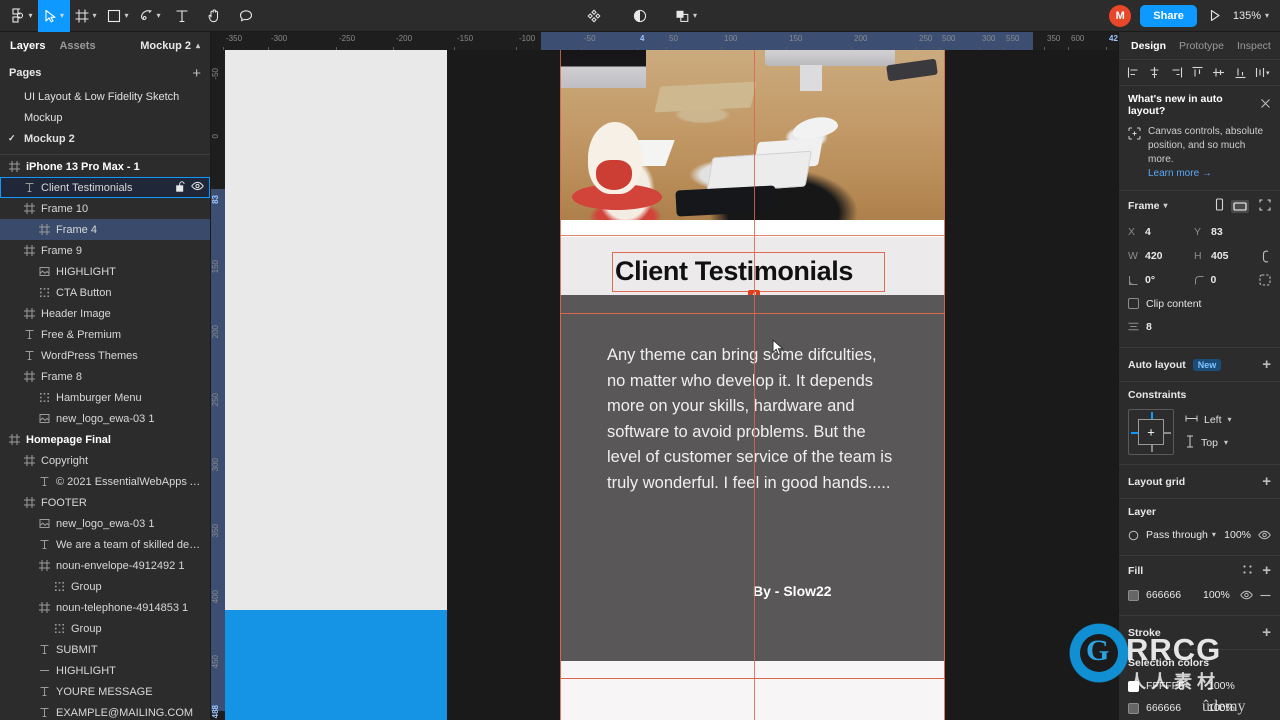 The width and height of the screenshot is (1280, 720). Describe the element at coordinates (105, 460) in the screenshot. I see `layer-row: Copyright` at that location.